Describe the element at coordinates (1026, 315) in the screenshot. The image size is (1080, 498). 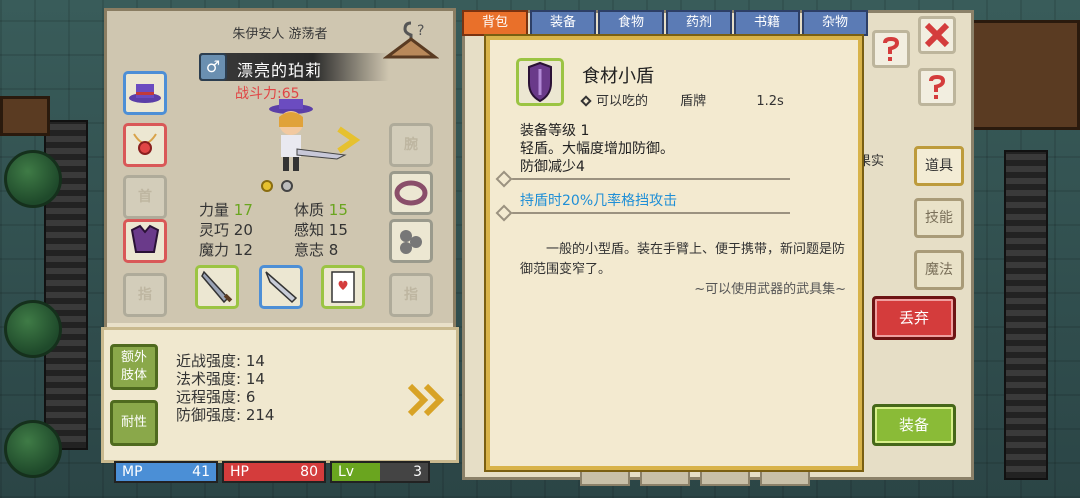
I see `background-pillar` at that location.